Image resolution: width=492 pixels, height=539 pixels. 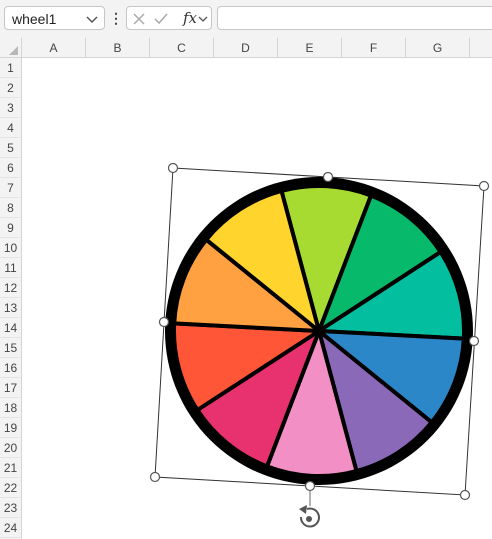 I want to click on resize-handle-bottom-right, so click(x=465, y=495).